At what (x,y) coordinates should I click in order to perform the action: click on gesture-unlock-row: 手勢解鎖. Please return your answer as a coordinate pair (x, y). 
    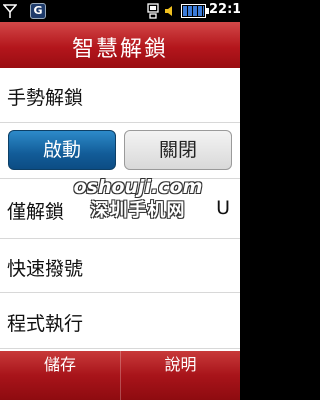
    Looking at the image, I should click on (120, 95).